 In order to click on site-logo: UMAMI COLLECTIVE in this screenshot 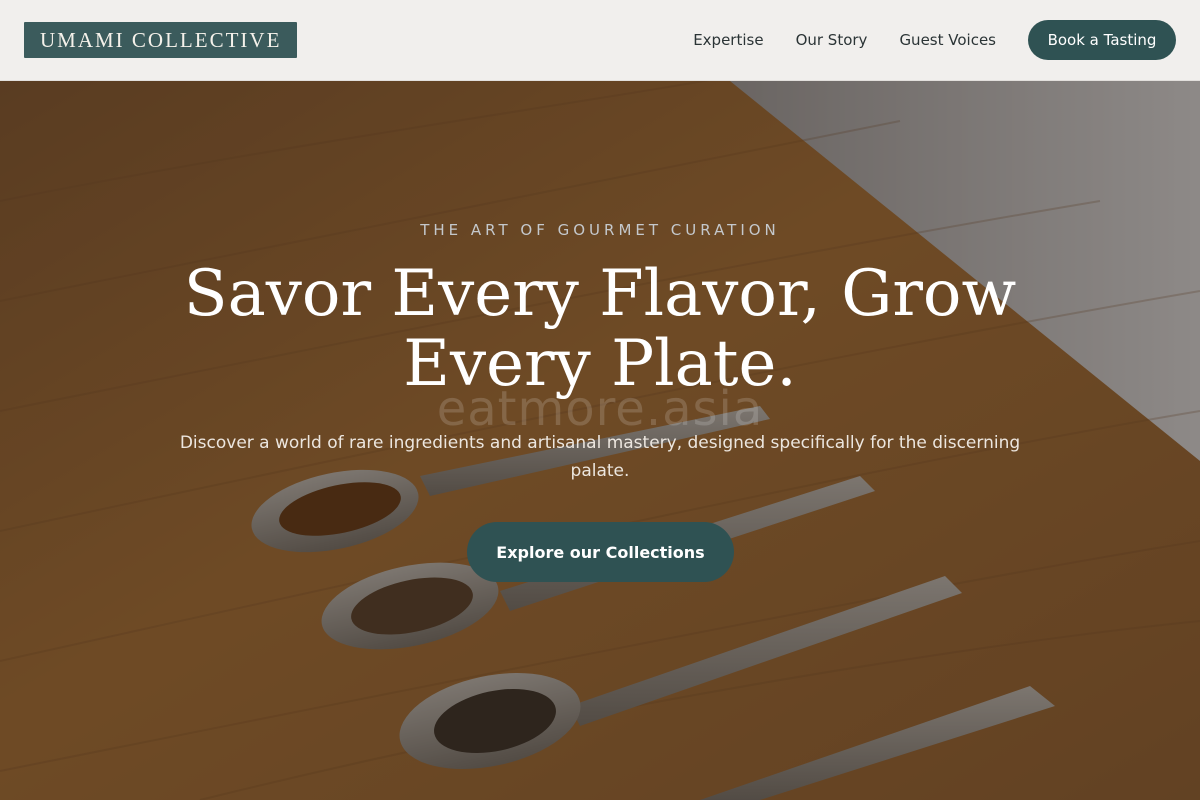, I will do `click(161, 40)`.